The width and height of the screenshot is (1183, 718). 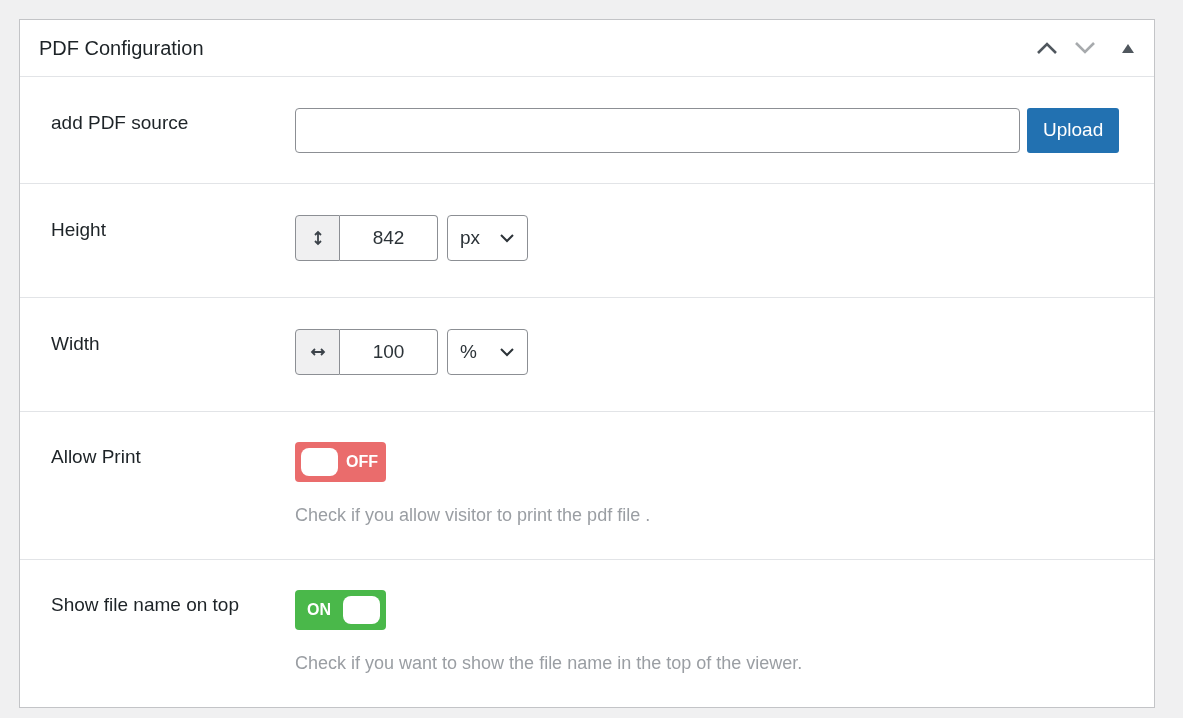 I want to click on triangle-up-icon, so click(x=1128, y=48).